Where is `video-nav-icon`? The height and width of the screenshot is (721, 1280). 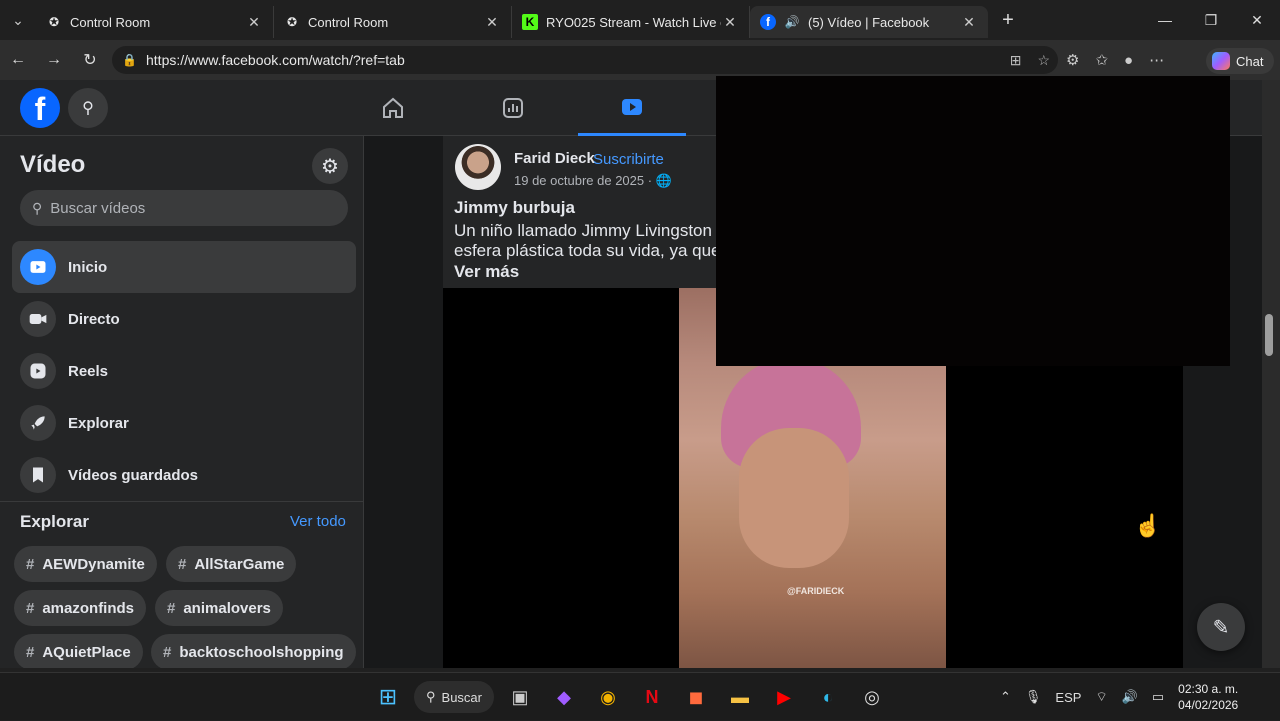 video-nav-icon is located at coordinates (632, 108).